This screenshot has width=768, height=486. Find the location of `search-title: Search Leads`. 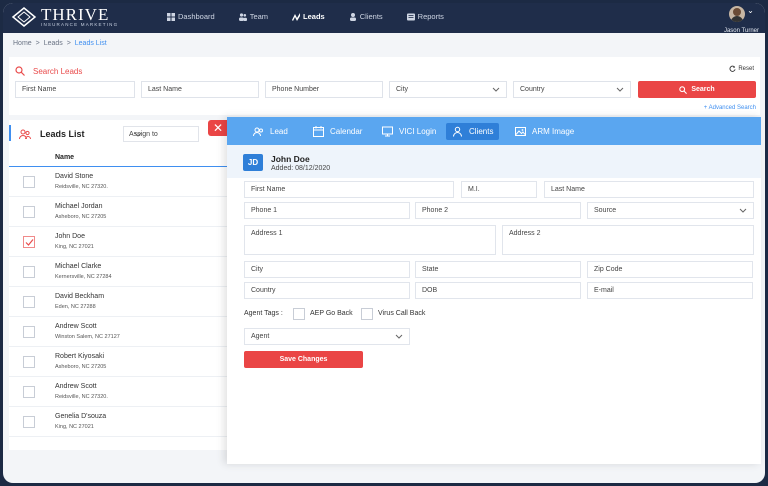

search-title: Search Leads is located at coordinates (48, 71).